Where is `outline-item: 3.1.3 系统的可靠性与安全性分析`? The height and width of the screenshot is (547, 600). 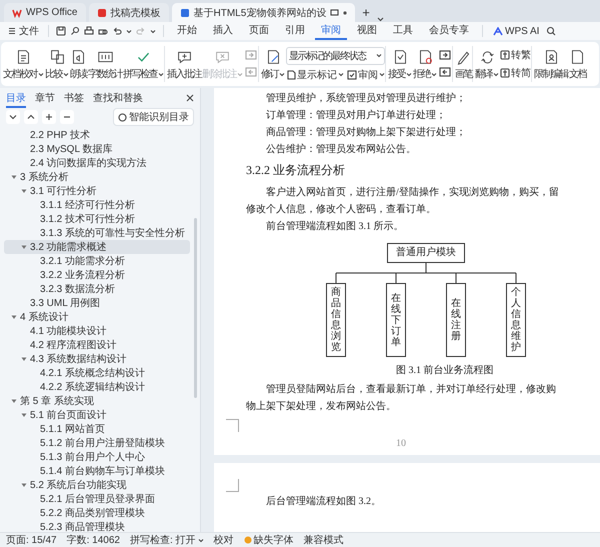 outline-item: 3.1.3 系统的可靠性与安全性分析 is located at coordinates (97, 233).